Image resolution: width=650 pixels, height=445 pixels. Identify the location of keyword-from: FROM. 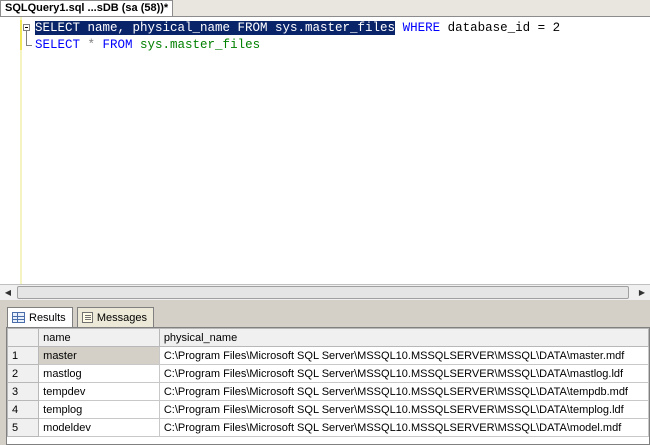
(117, 45).